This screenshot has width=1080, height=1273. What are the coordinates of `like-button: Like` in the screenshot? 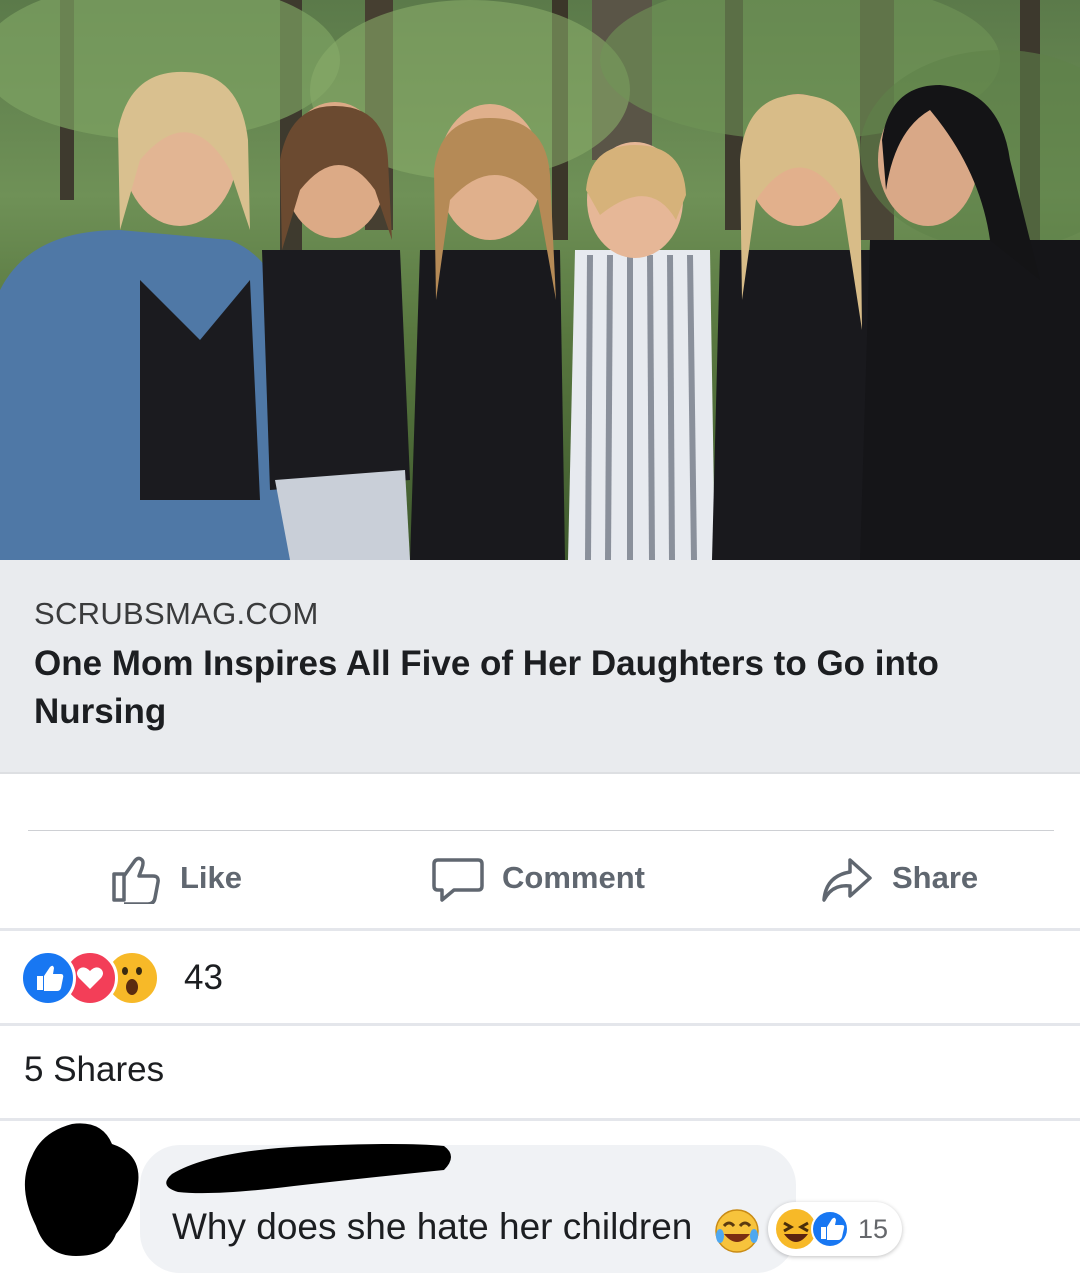 It's located at (176, 878).